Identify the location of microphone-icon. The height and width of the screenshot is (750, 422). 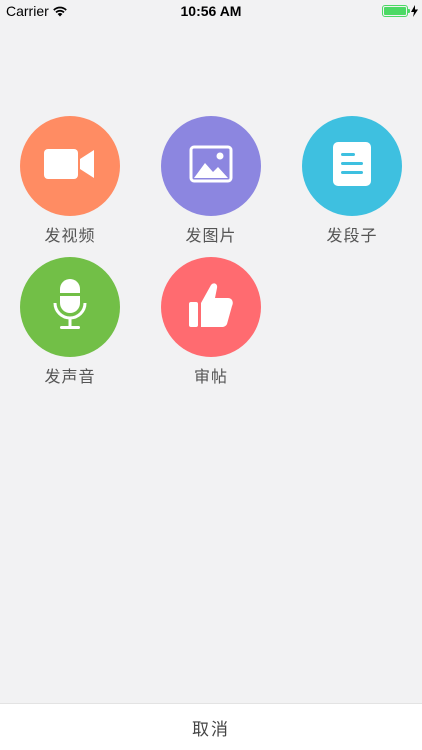
(70, 307).